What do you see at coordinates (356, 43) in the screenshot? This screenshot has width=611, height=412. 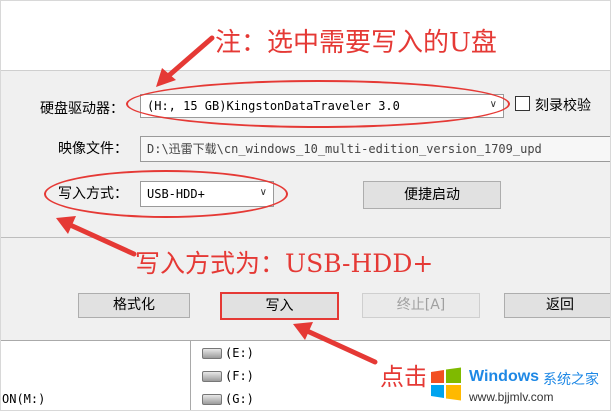 I see `annotation-select-usb: 注：选中需要写入的U盘` at bounding box center [356, 43].